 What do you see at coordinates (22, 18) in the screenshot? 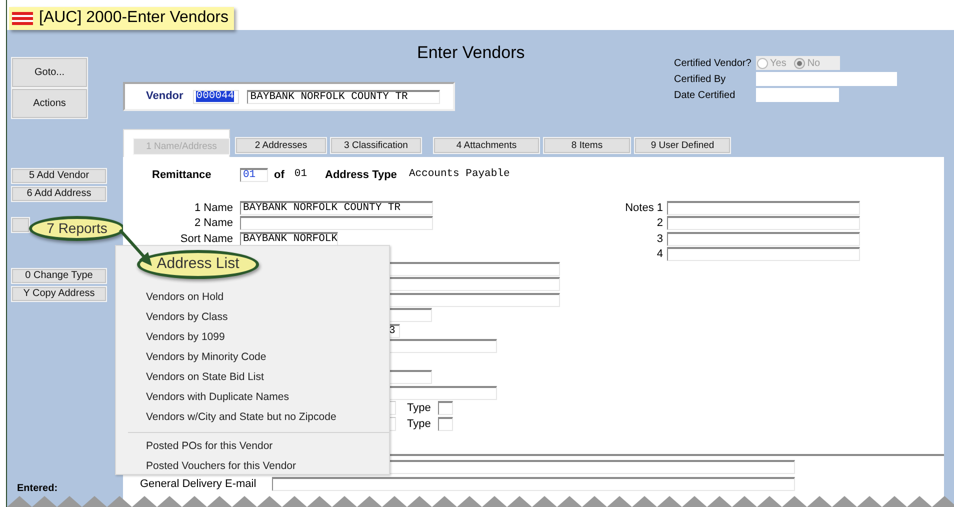
I see `app-icon` at bounding box center [22, 18].